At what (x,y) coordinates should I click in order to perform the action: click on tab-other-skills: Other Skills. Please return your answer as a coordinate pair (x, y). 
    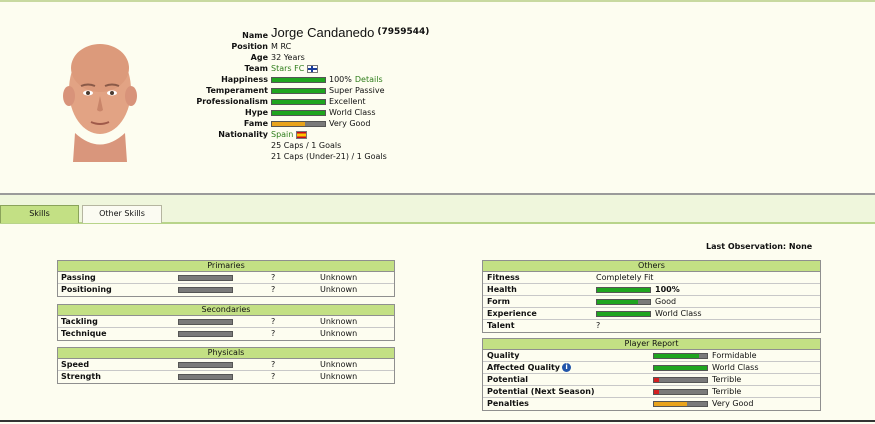
    Looking at the image, I should click on (122, 214).